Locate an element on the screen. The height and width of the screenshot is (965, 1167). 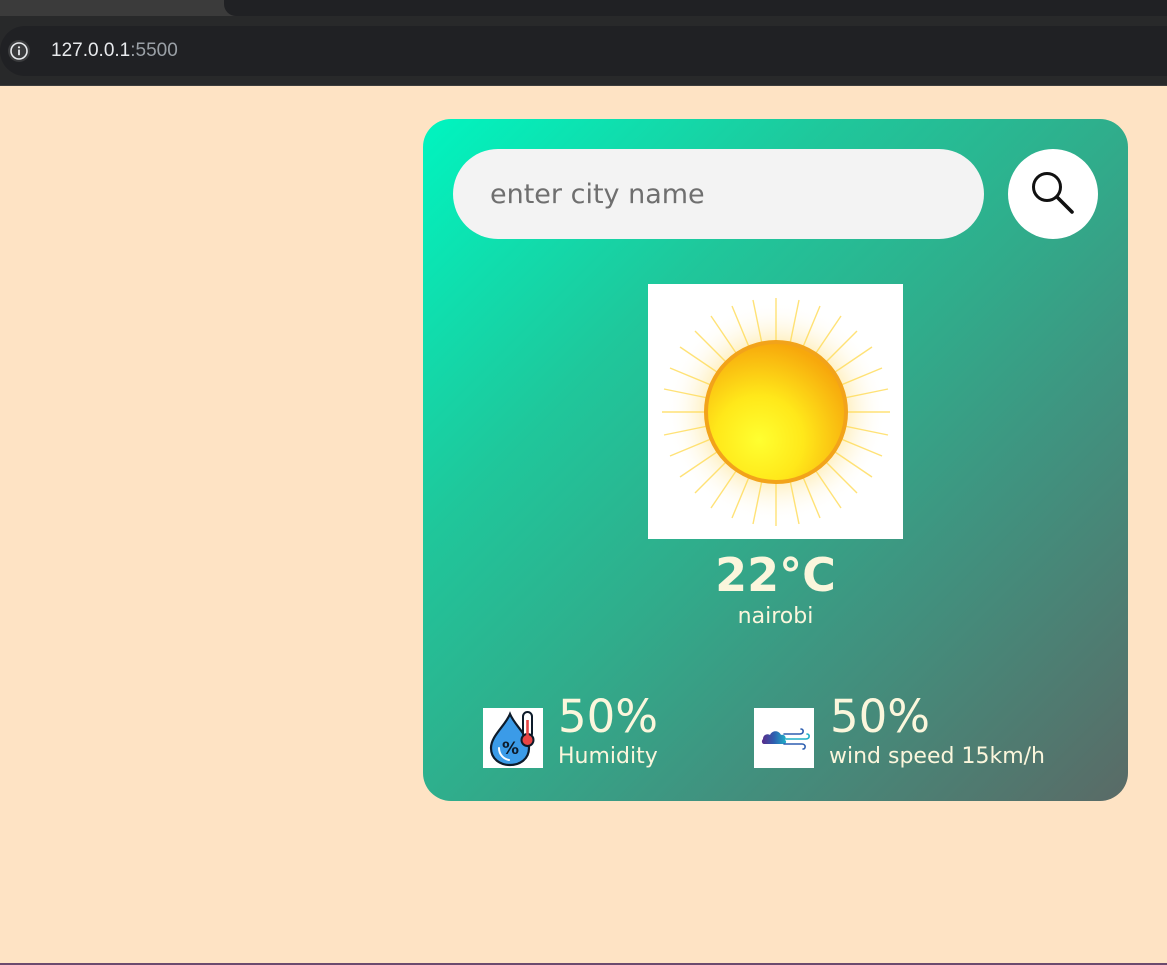
browser-address-bar: 127.0.0.1:5500 is located at coordinates (583, 51).